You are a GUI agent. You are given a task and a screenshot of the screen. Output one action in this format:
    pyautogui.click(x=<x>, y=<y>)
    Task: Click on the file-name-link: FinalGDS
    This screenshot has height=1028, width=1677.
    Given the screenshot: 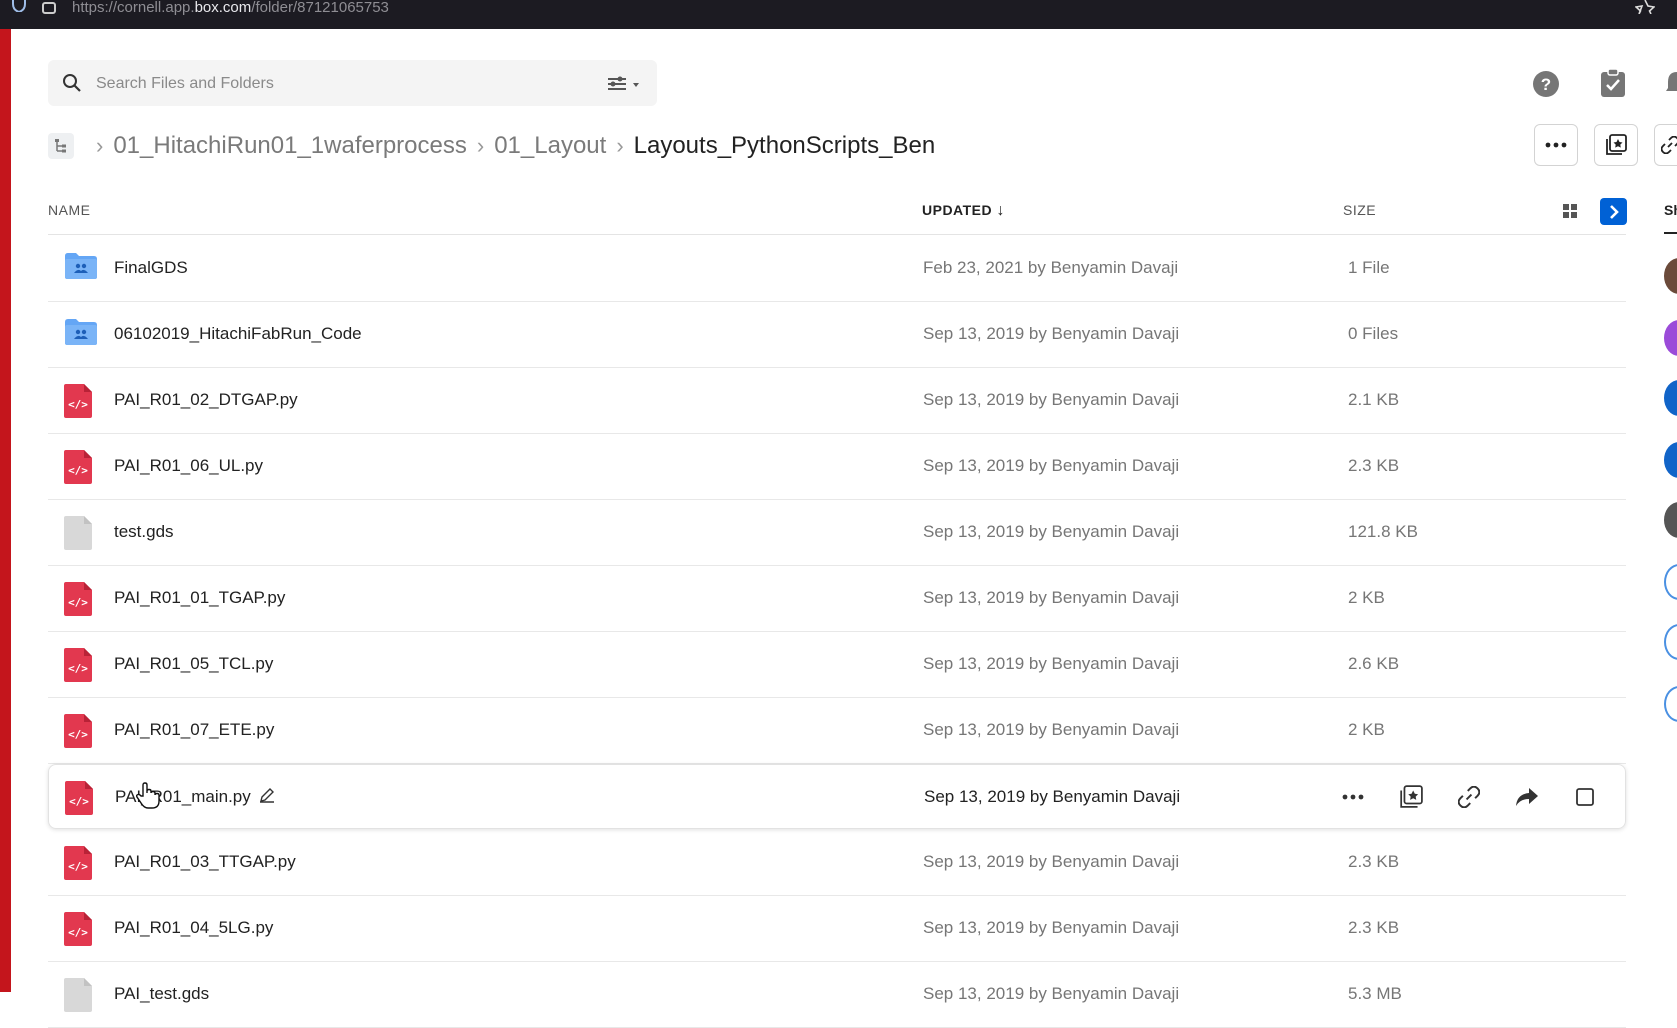 What is the action you would take?
    pyautogui.click(x=151, y=268)
    